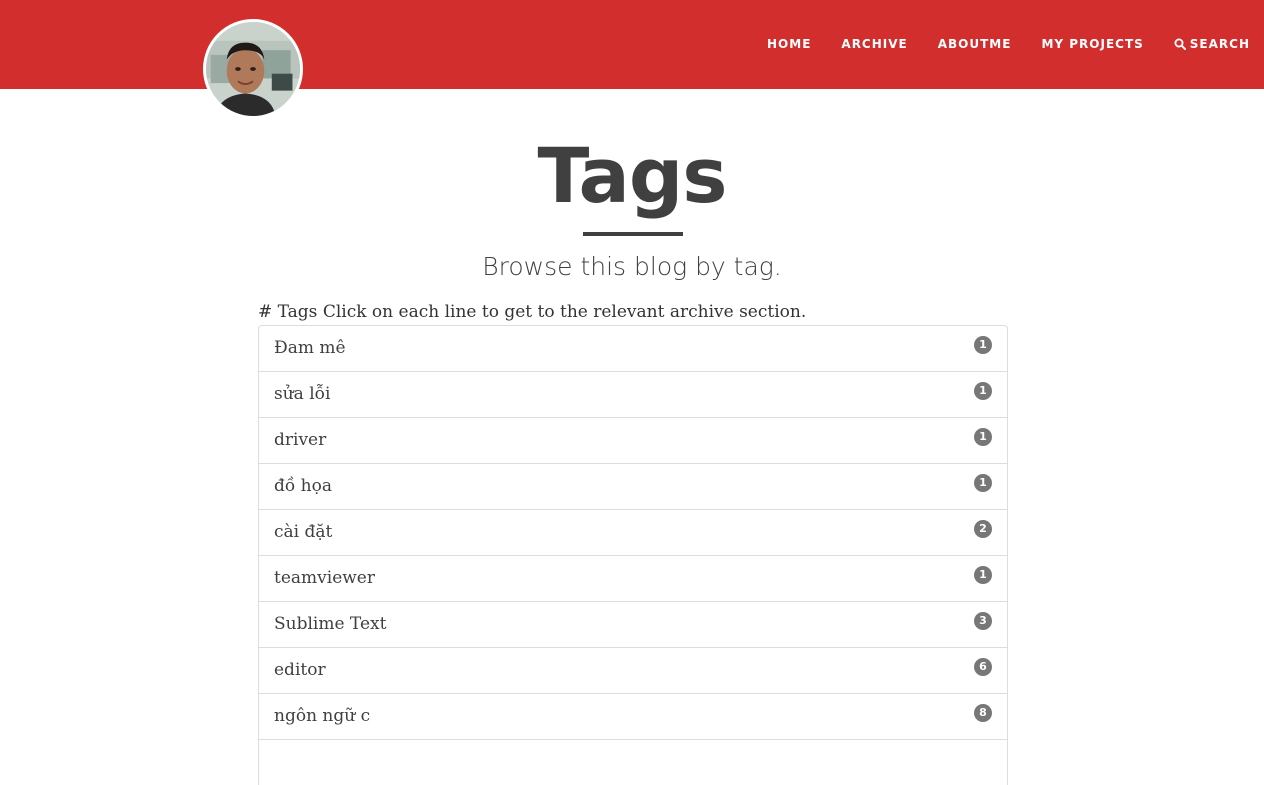 This screenshot has height=785, width=1264. Describe the element at coordinates (1092, 44) in the screenshot. I see `nav-projects-link: MY PROJECTS` at that location.